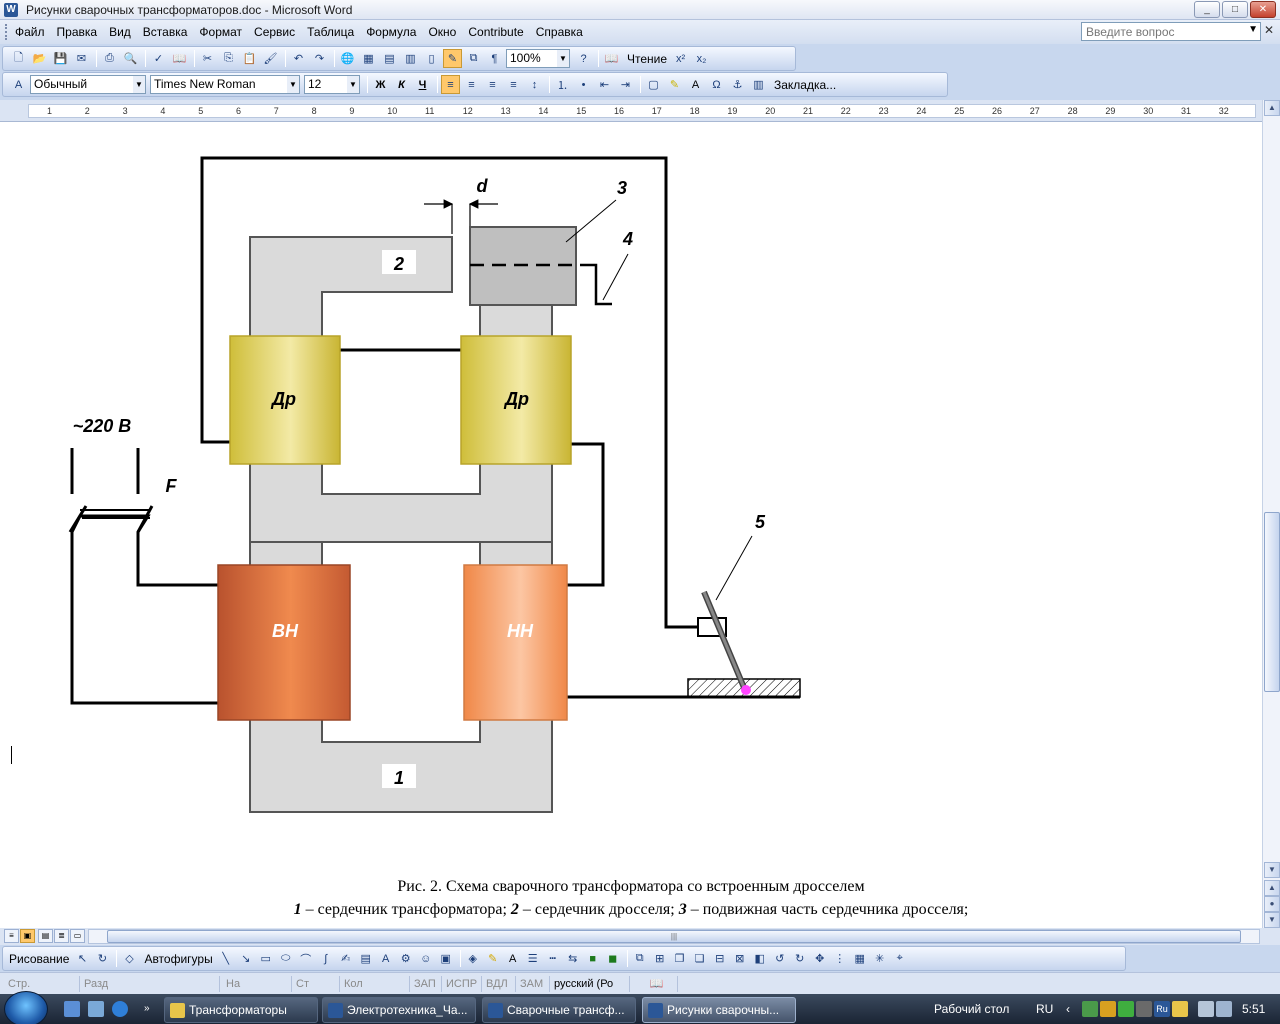  I want to click on horizontal-scrollbar: |||, so click(674, 936).